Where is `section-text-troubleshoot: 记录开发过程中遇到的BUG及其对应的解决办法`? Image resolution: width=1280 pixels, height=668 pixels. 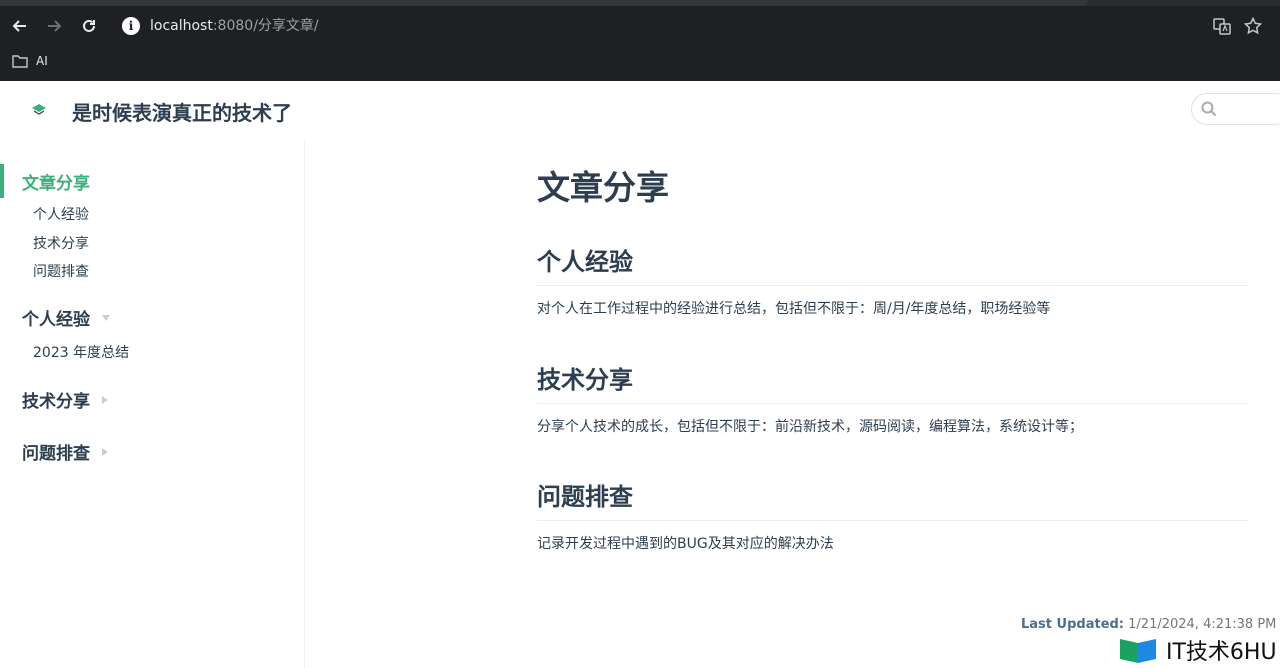
section-text-troubleshoot: 记录开发过程中遇到的BUG及其对应的解决办法 is located at coordinates (685, 544).